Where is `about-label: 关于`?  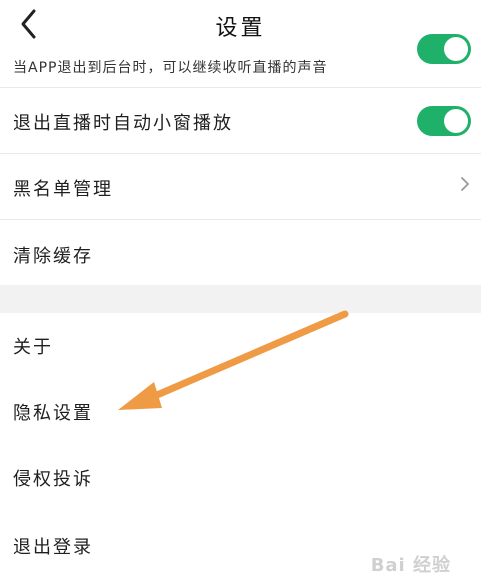
about-label: 关于 is located at coordinates (33, 347).